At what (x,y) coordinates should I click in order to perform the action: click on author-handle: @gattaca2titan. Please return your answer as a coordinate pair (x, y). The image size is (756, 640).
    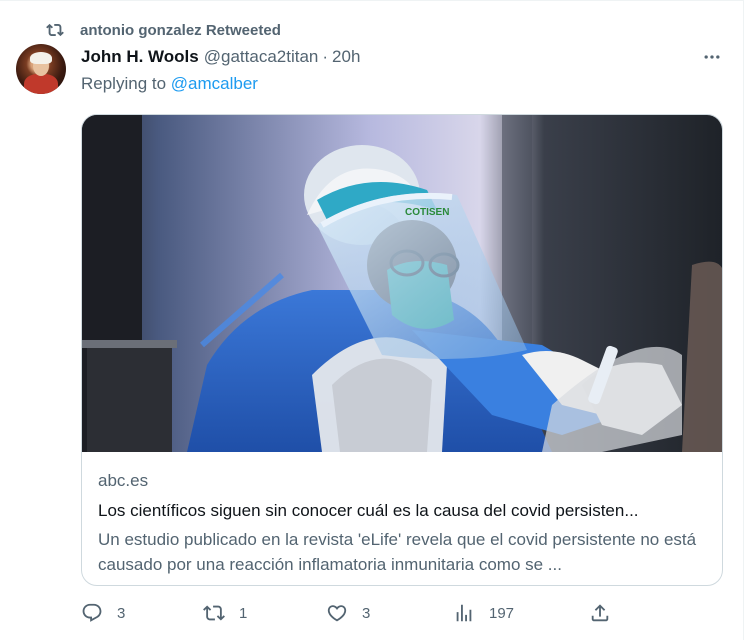
    Looking at the image, I should click on (261, 57).